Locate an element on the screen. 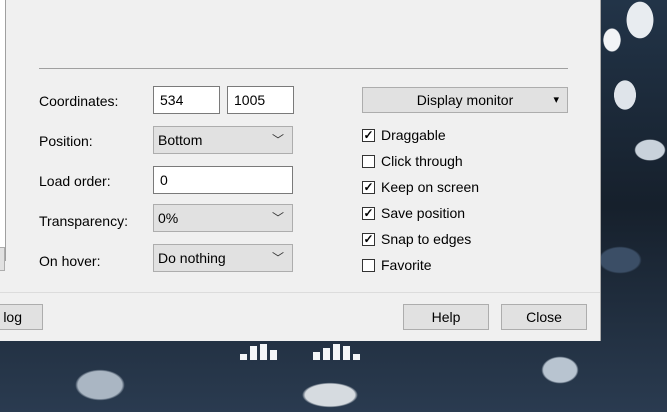 The image size is (667, 412). position-label: Position: is located at coordinates (66, 141).